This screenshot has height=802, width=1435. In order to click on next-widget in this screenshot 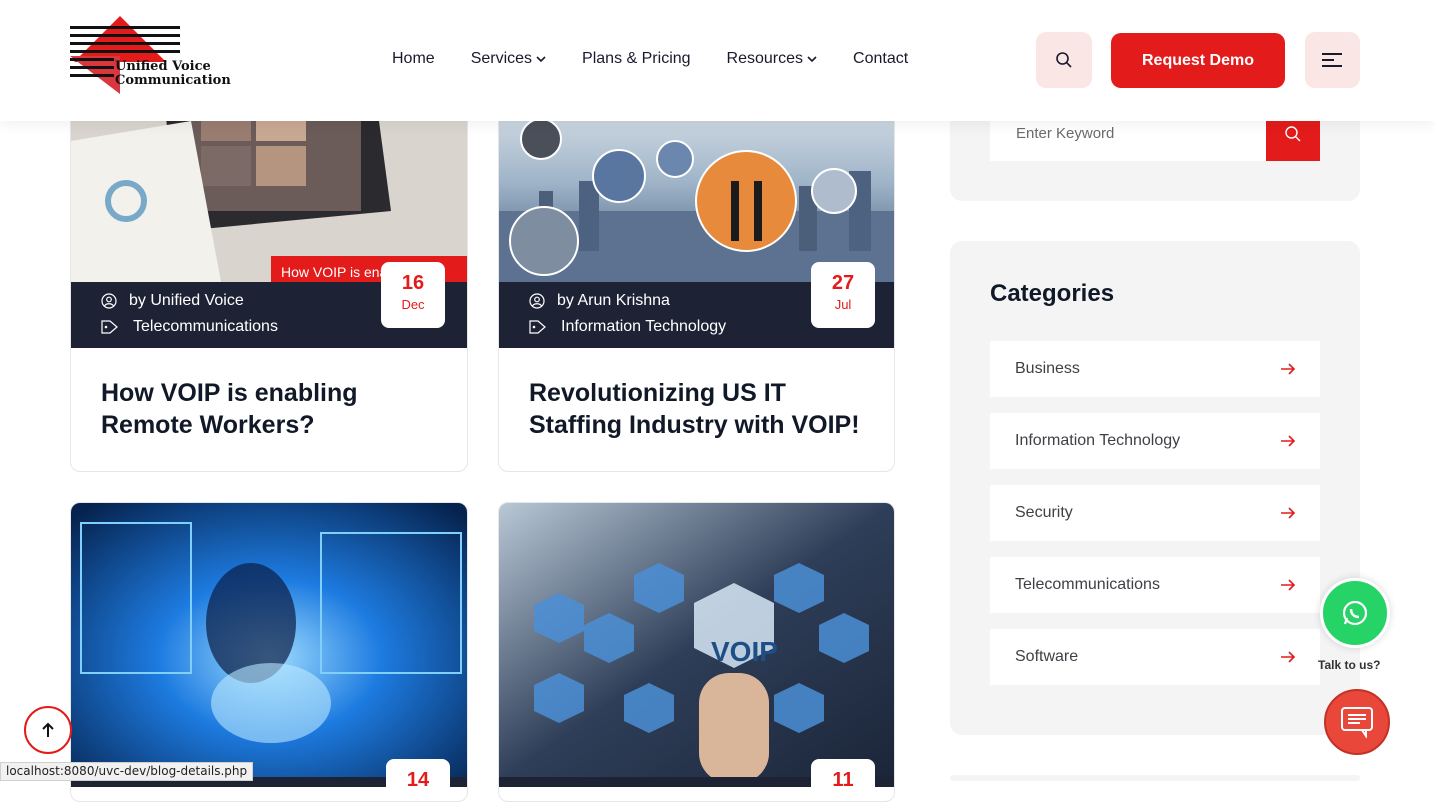, I will do `click(1155, 778)`.